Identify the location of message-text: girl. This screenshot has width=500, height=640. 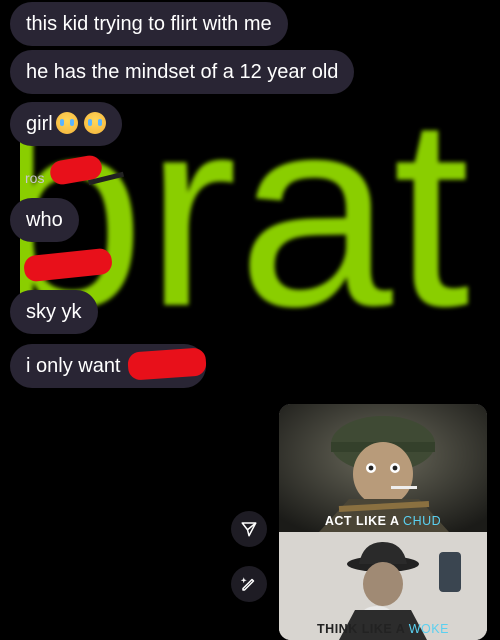
(39, 124).